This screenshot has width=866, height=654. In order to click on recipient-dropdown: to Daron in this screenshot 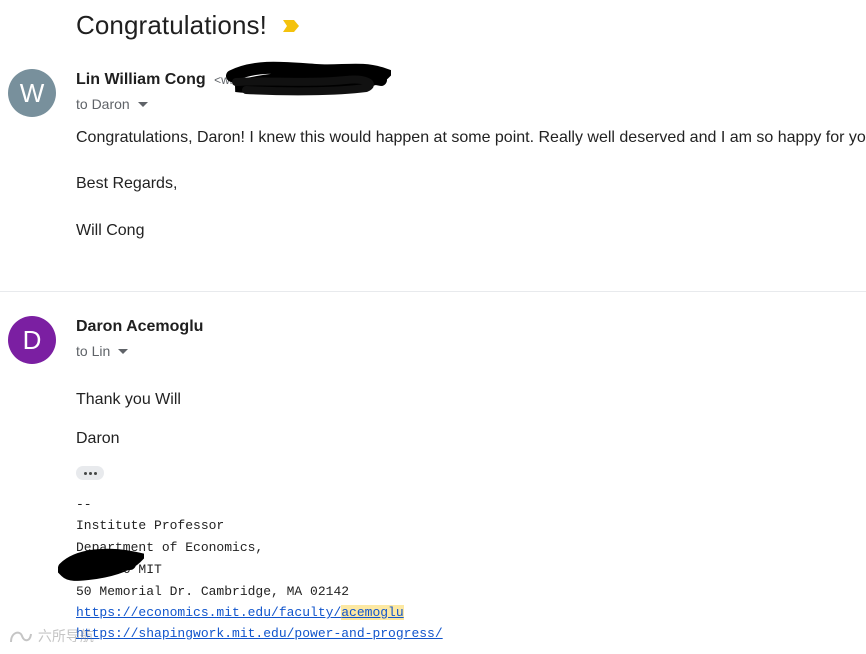, I will do `click(112, 104)`.